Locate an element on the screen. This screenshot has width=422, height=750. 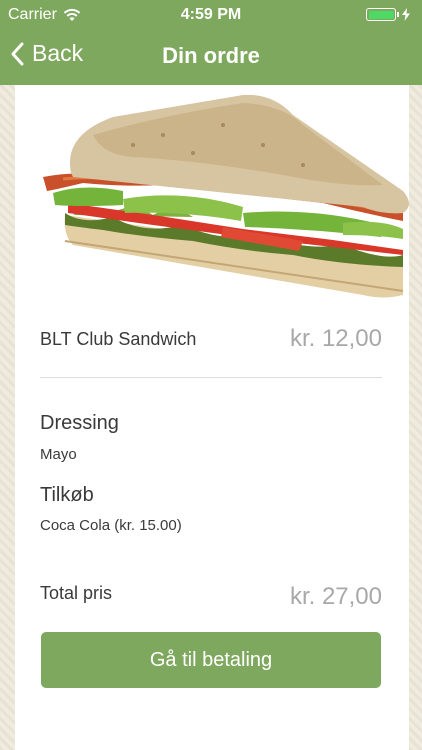
battery-icon is located at coordinates (381, 14).